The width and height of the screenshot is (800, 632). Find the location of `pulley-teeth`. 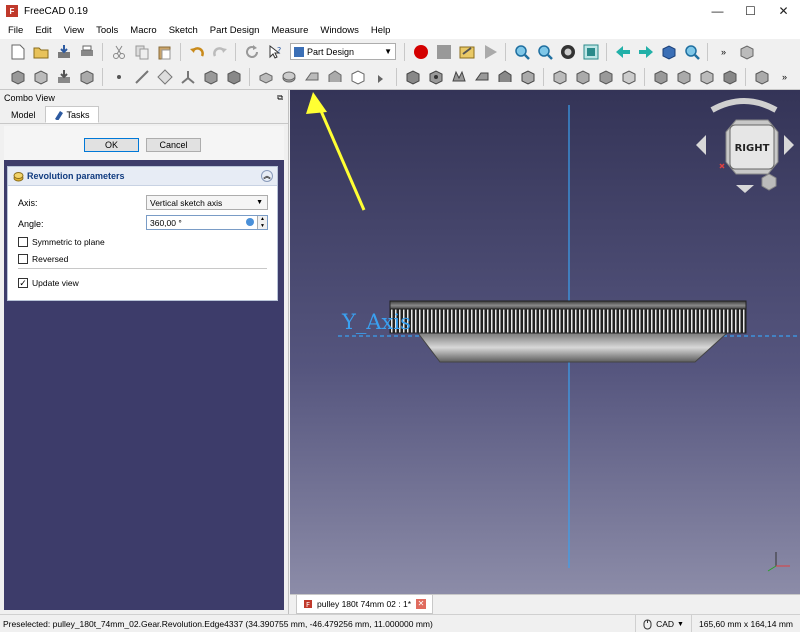

pulley-teeth is located at coordinates (568, 321).